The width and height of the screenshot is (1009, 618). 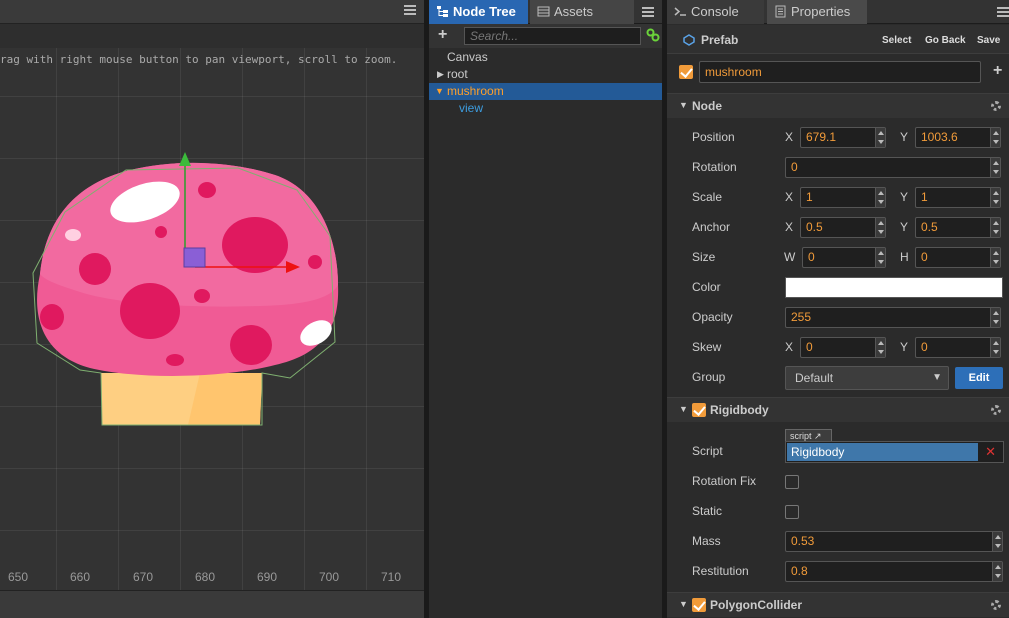 I want to click on position-x-stepper, so click(x=880, y=137).